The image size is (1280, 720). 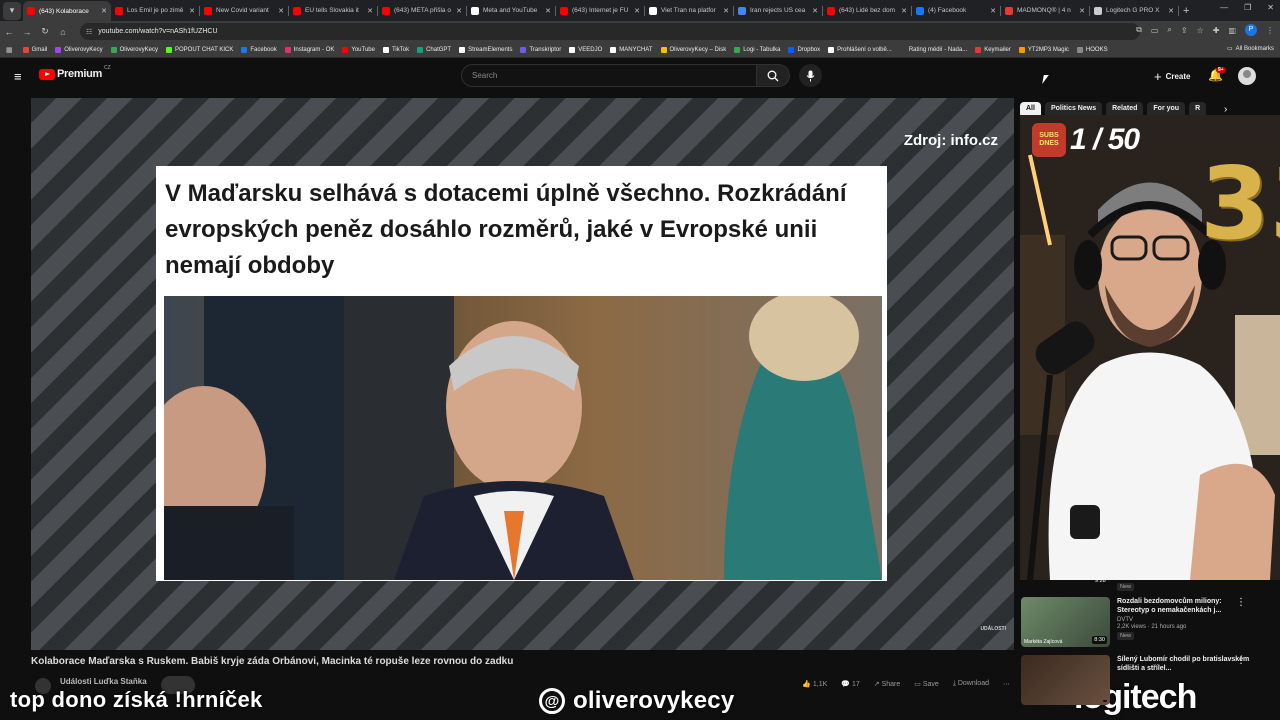 I want to click on zoom-icon: ⌕, so click(x=1169, y=30).